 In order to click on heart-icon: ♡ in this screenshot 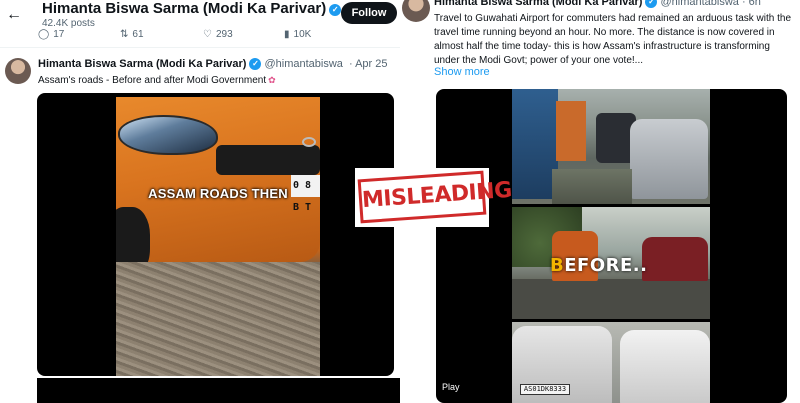, I will do `click(207, 34)`.